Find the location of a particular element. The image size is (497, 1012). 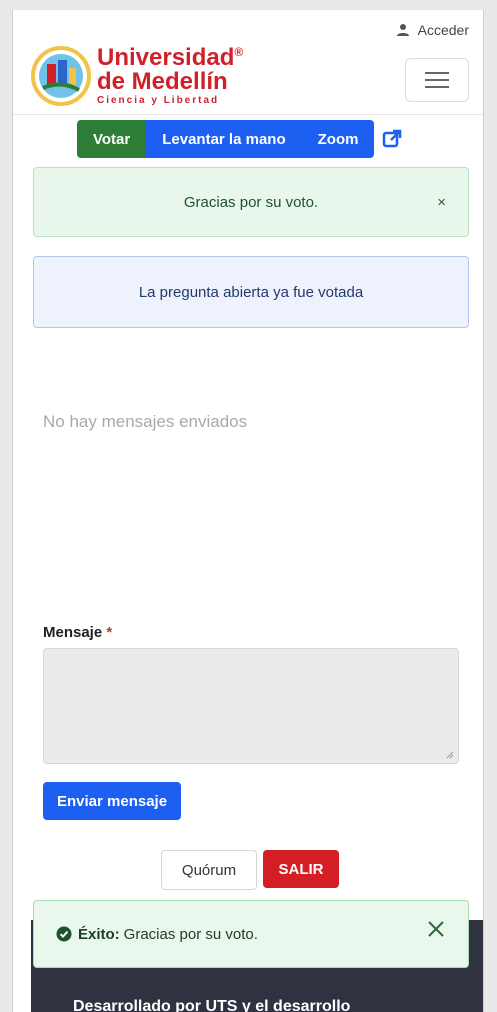

message-label-text: Mensaje is located at coordinates (73, 632).